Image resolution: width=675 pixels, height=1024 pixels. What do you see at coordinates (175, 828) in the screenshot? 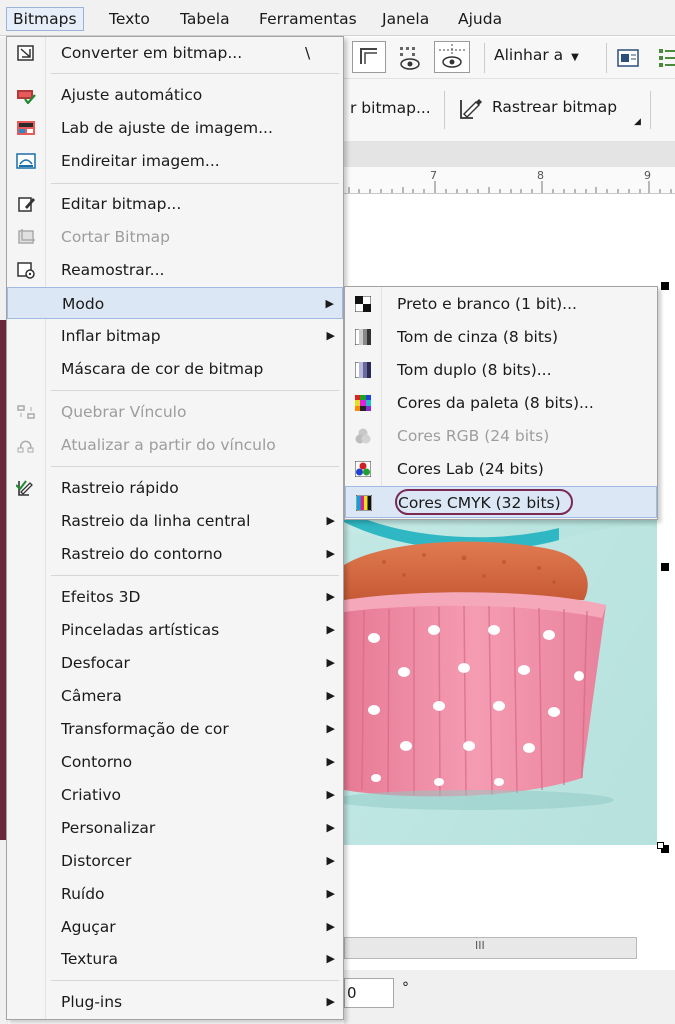
I see `menu-item-custom: Personalizar ▶` at bounding box center [175, 828].